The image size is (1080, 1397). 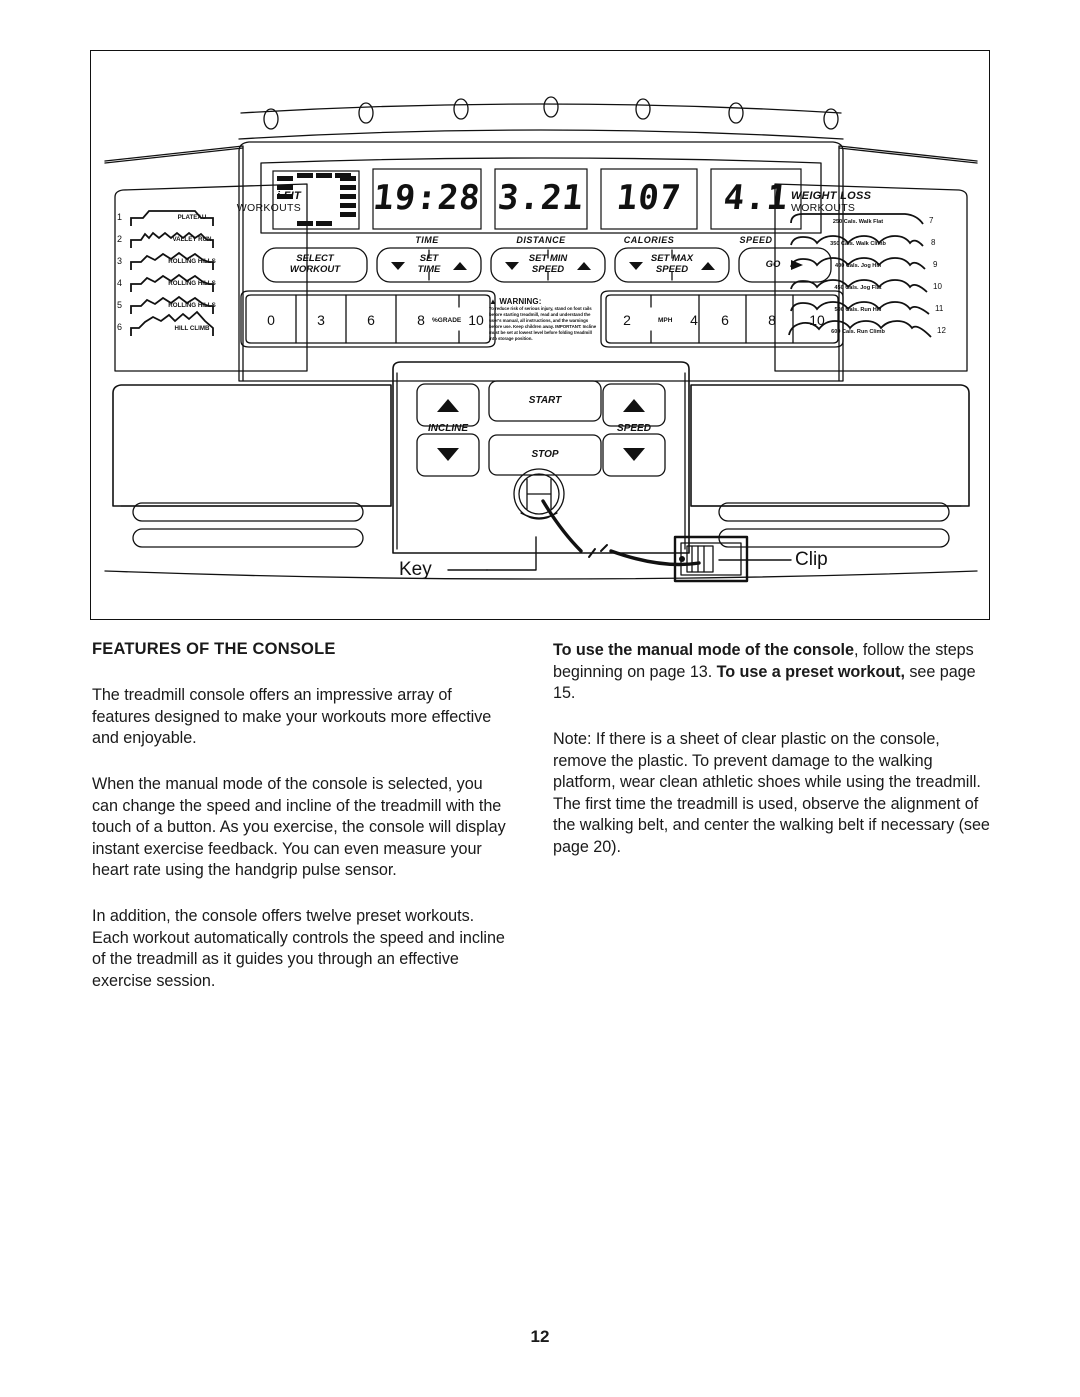 What do you see at coordinates (935, 264) in the screenshot?
I see `weightloss-num-9: 9` at bounding box center [935, 264].